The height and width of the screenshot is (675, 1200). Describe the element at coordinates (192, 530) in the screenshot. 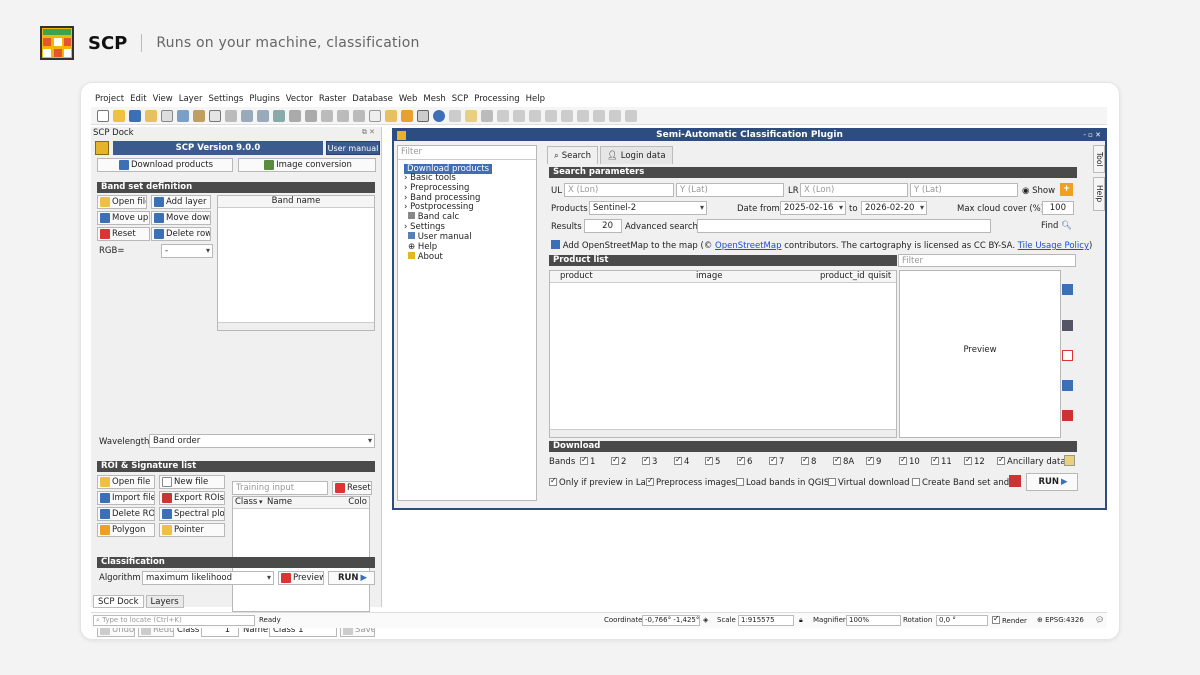

I see `pointer-button: Pointer` at that location.